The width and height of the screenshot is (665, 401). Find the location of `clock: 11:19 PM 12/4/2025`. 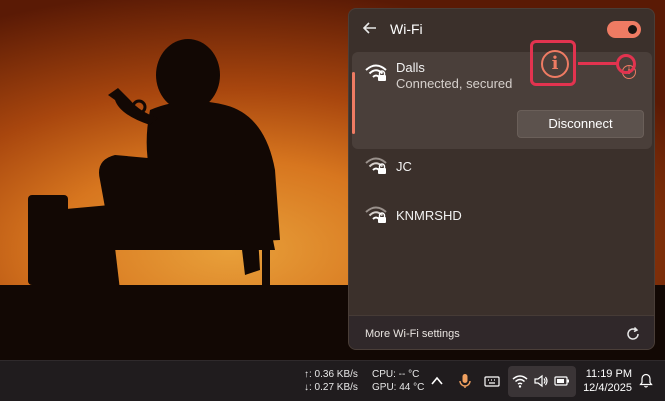

clock: 11:19 PM 12/4/2025 is located at coordinates (607, 381).